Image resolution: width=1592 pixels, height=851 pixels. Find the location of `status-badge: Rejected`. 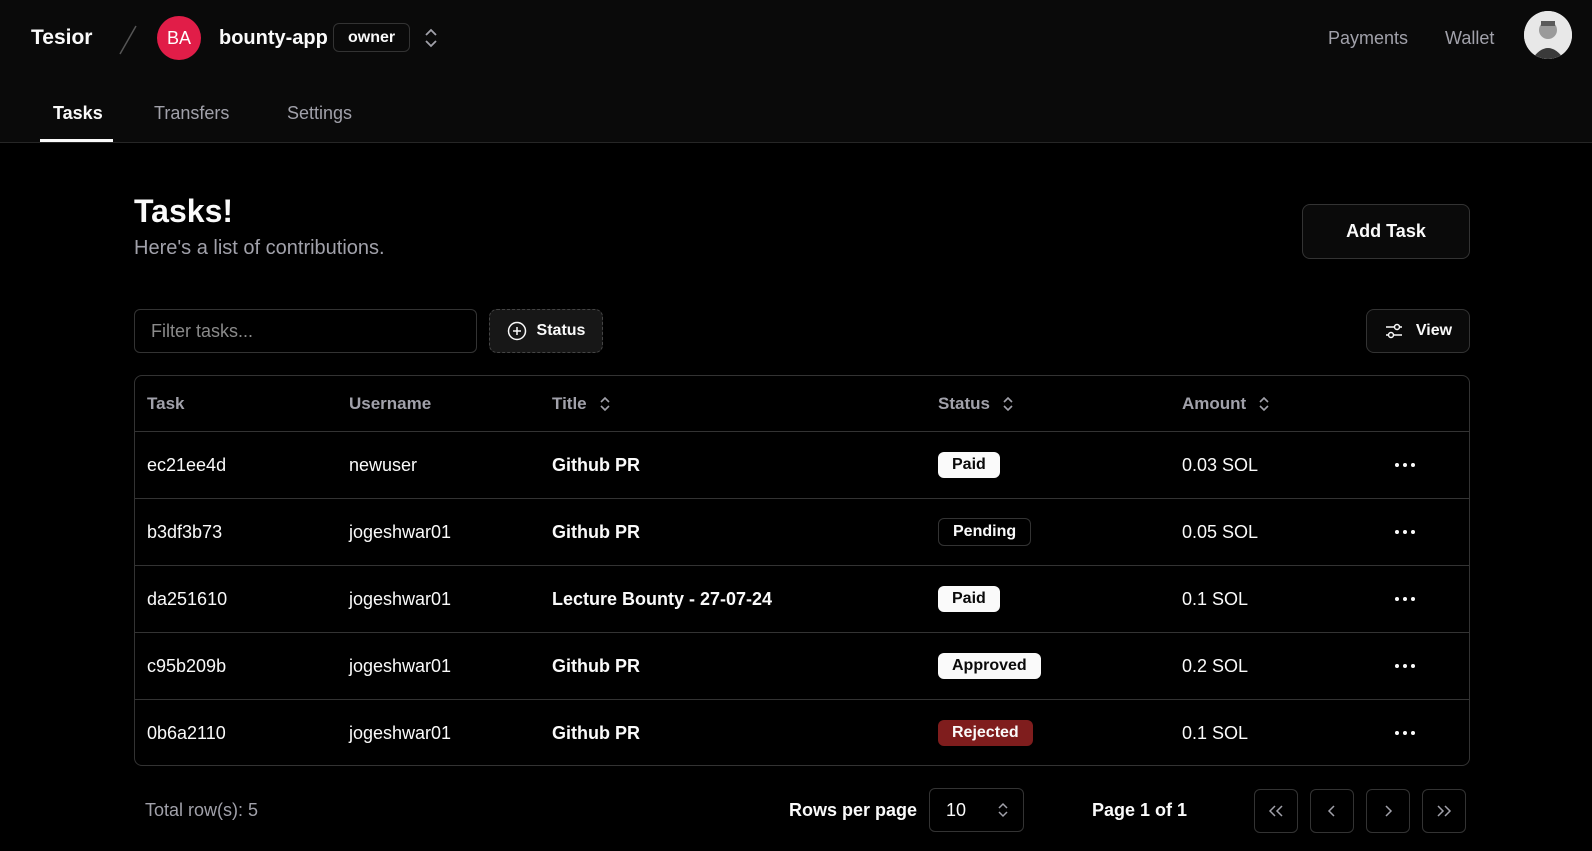

status-badge: Rejected is located at coordinates (985, 733).